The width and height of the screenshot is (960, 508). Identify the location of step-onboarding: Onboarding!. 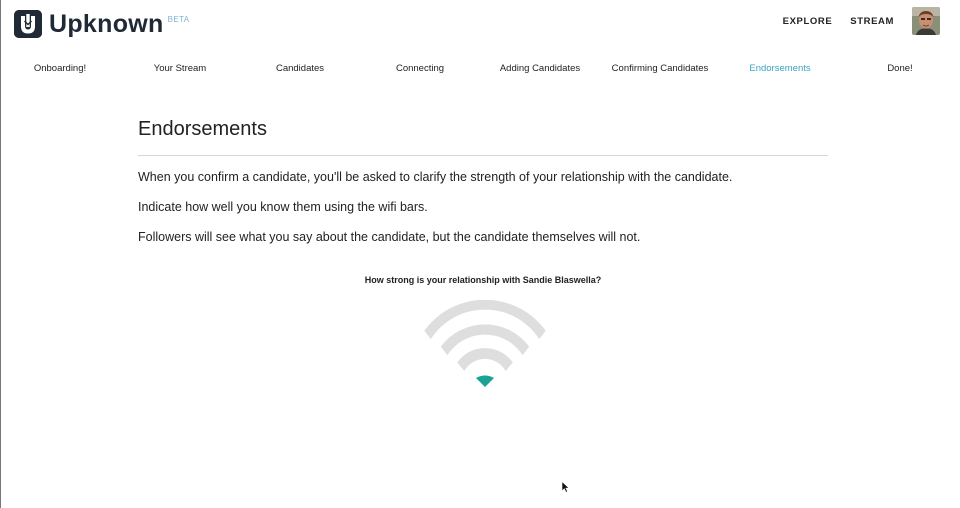
(60, 68).